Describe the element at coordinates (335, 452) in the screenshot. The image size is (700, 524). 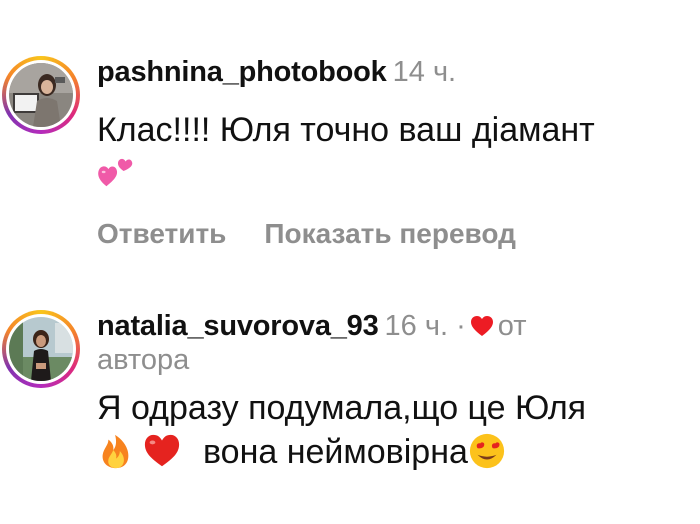
I see `comment-text-tail: вона неймовірна` at that location.